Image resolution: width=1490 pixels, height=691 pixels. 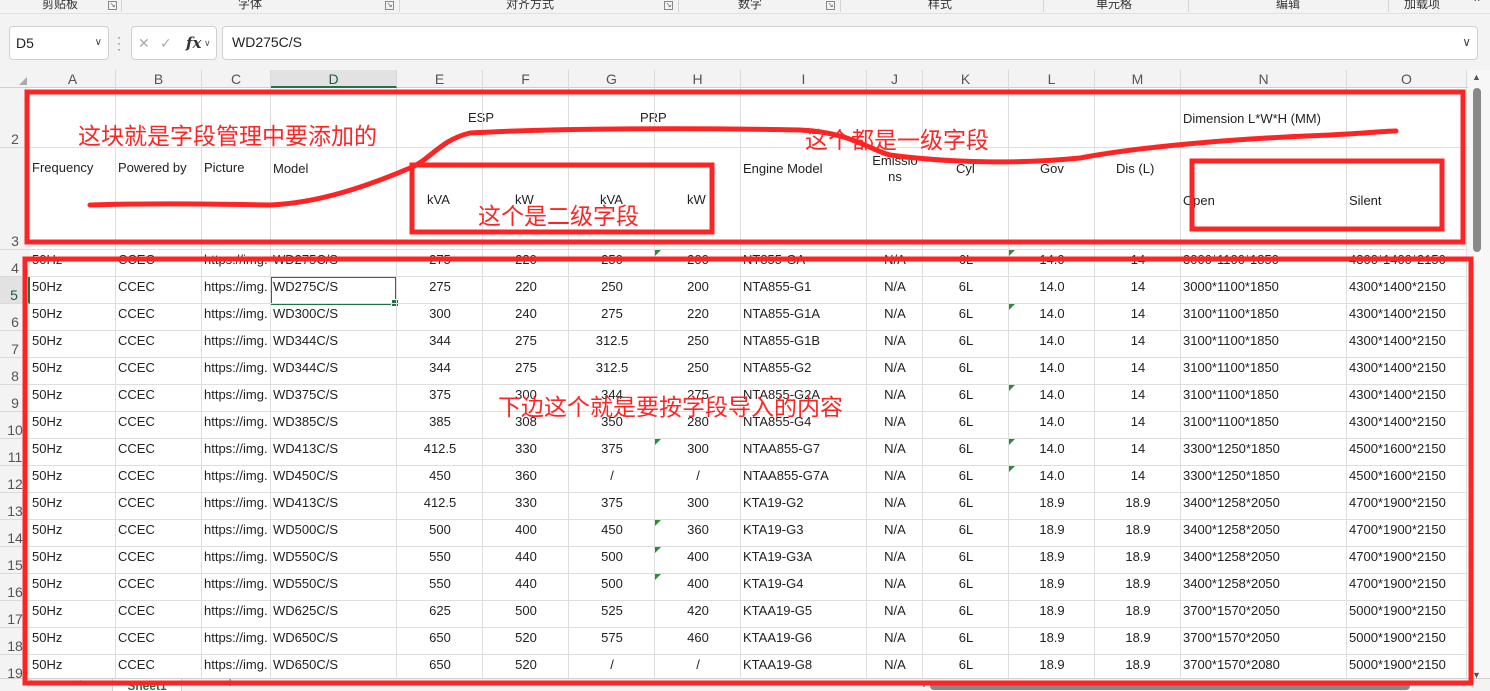 What do you see at coordinates (895, 662) in the screenshot?
I see `cell-j19: N/A` at bounding box center [895, 662].